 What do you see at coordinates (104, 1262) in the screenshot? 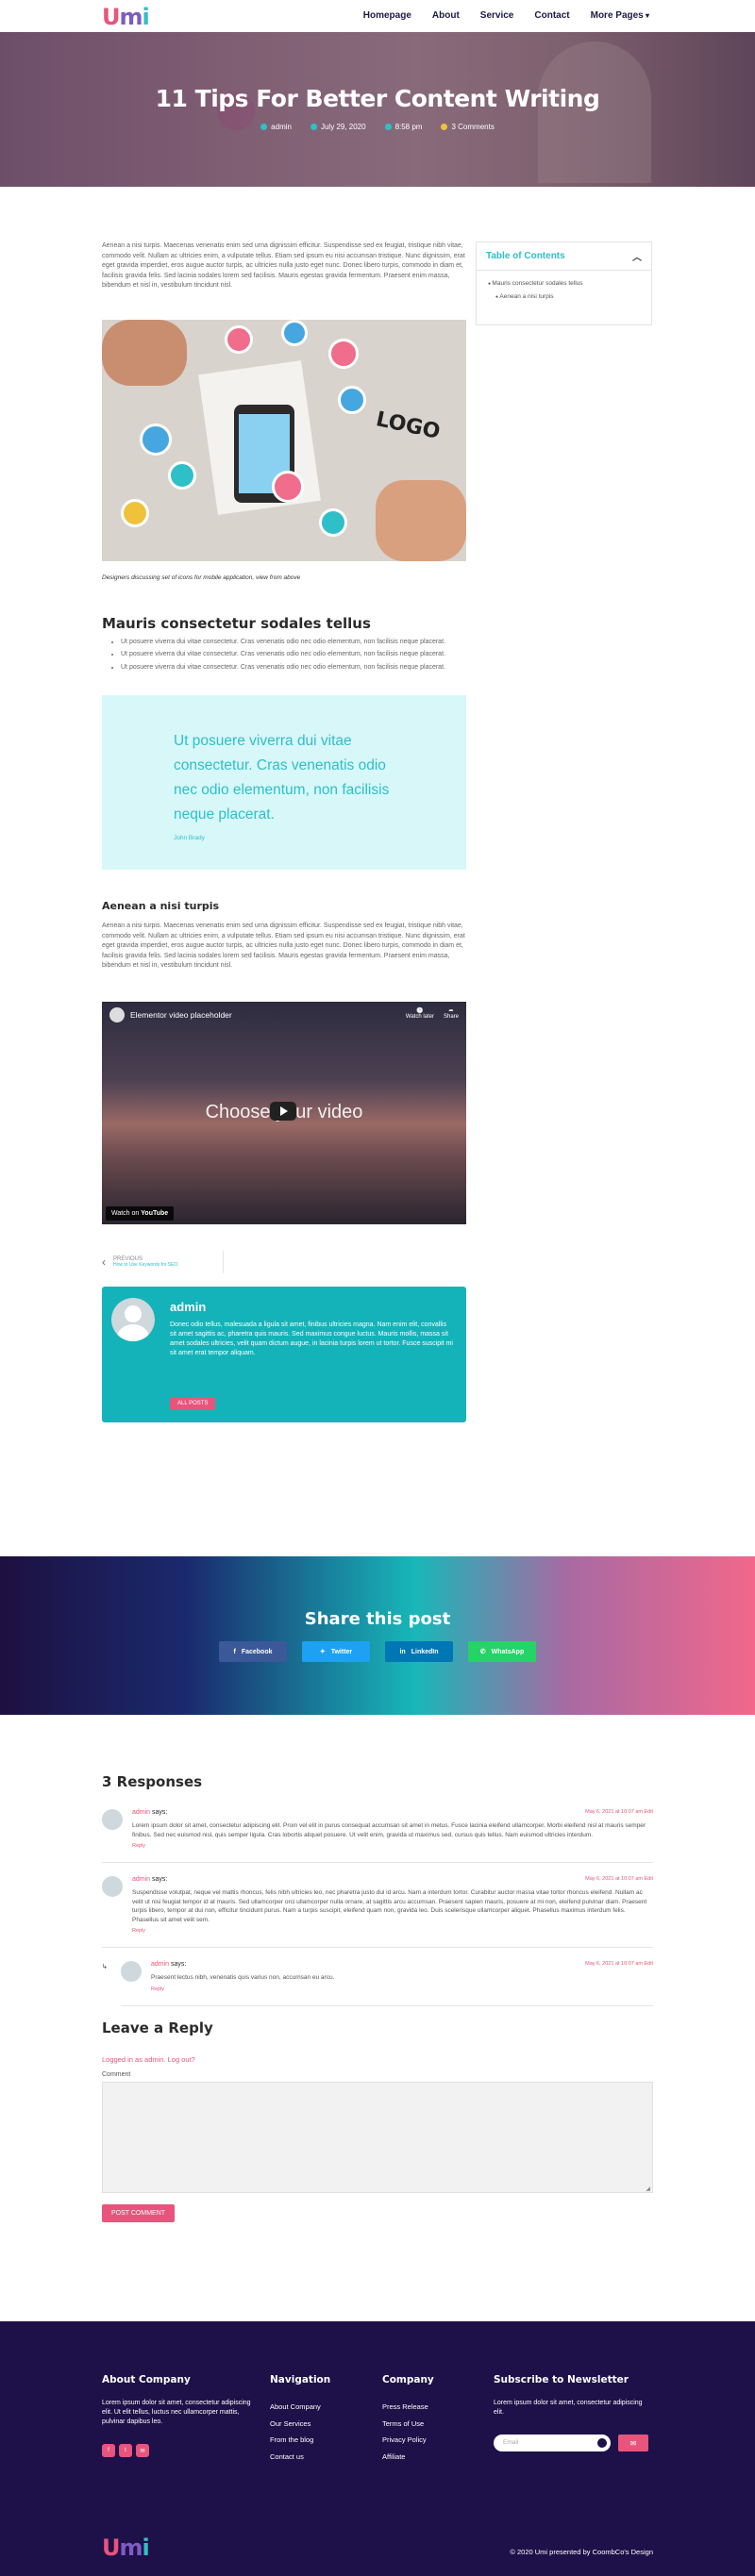
I see `chevron-left-icon: ‹` at bounding box center [104, 1262].